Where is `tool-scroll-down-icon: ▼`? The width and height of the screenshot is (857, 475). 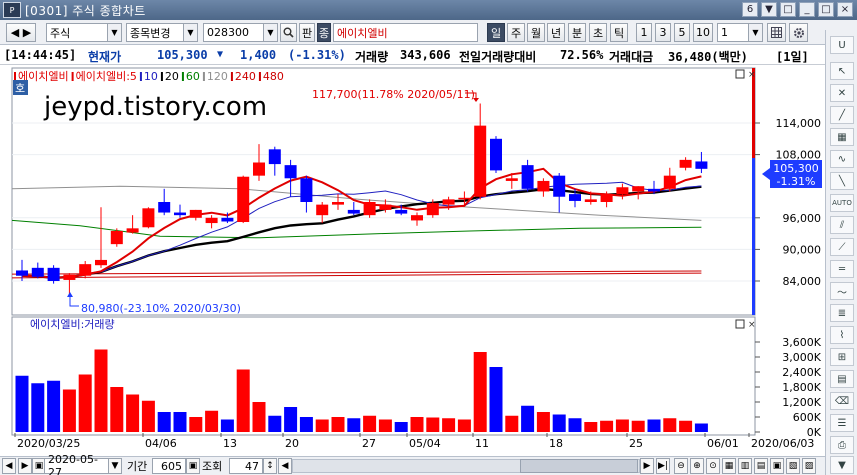
tool-scroll-down-icon: ▼ is located at coordinates (842, 465).